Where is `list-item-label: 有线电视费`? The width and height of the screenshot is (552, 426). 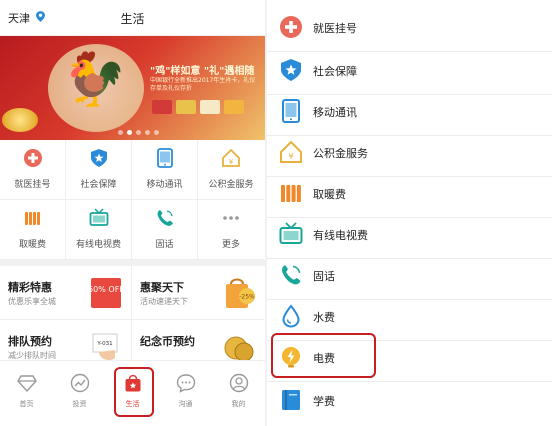 list-item-label: 有线电视费 is located at coordinates (340, 235).